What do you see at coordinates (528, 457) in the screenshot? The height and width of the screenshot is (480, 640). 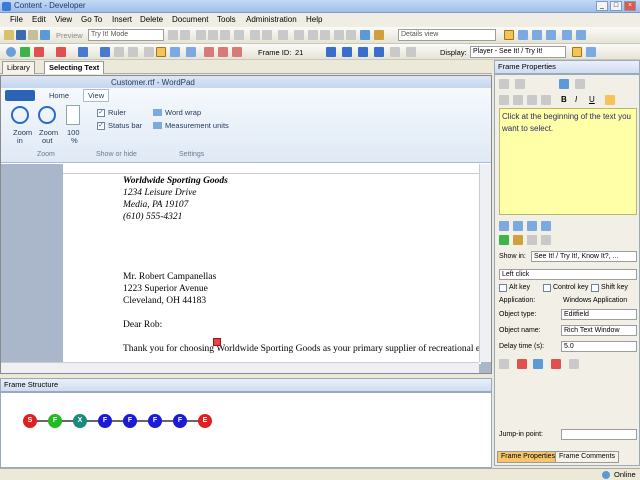 I see `tab-frame-properties: Frame Properties` at bounding box center [528, 457].